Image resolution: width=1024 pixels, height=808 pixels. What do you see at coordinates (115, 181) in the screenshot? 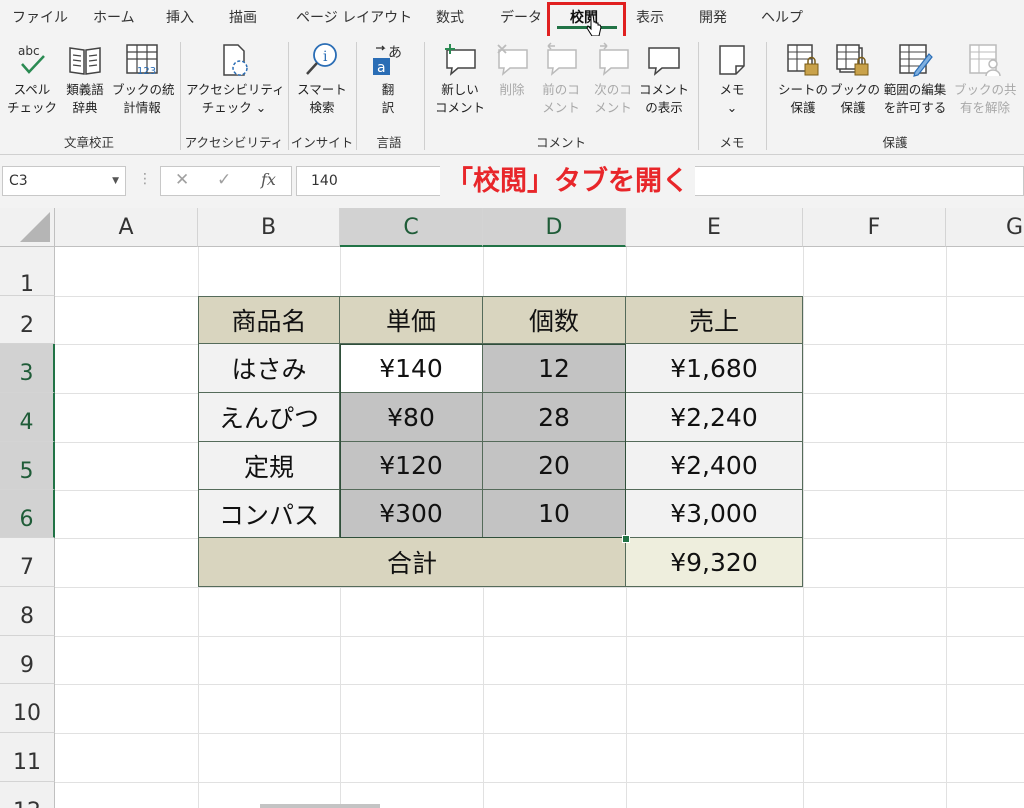
I see `name-box-dropdown-icon: ▼` at bounding box center [115, 181].